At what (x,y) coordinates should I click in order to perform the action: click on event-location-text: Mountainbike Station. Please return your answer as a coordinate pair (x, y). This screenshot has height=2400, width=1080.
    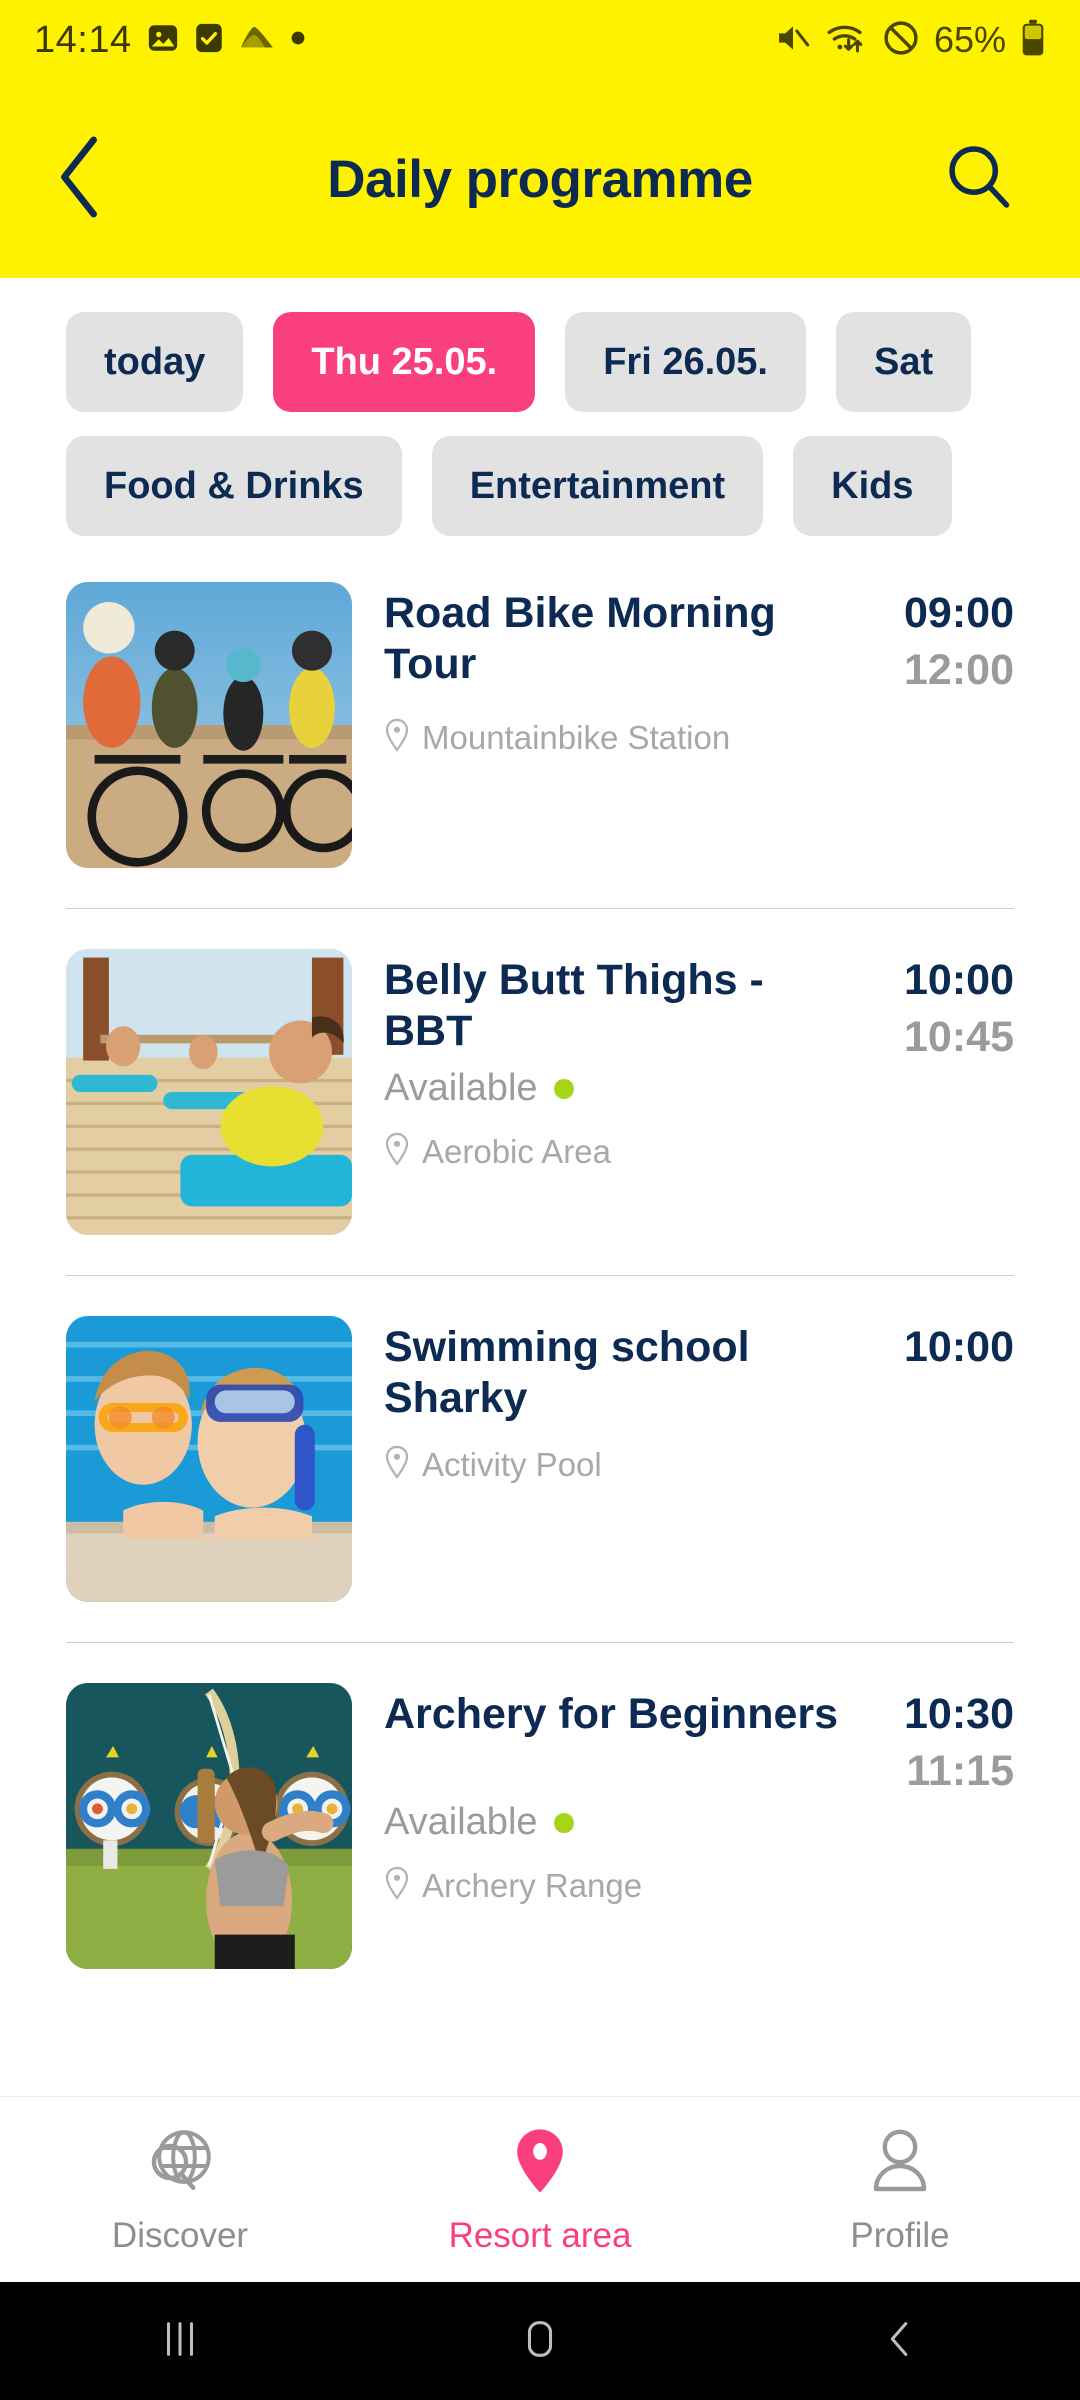
    Looking at the image, I should click on (576, 737).